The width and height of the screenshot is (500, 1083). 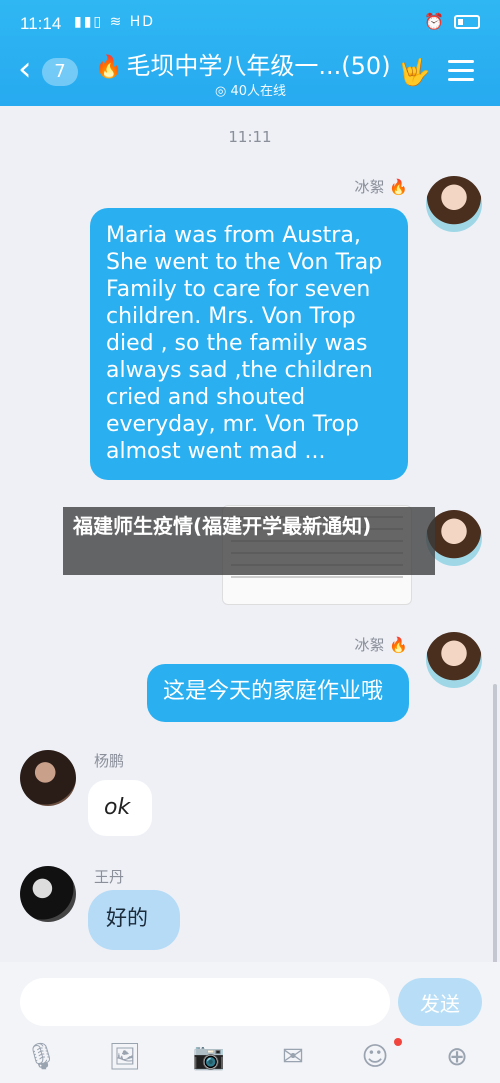 I want to click on unread-count-badge: 7, so click(x=60, y=72).